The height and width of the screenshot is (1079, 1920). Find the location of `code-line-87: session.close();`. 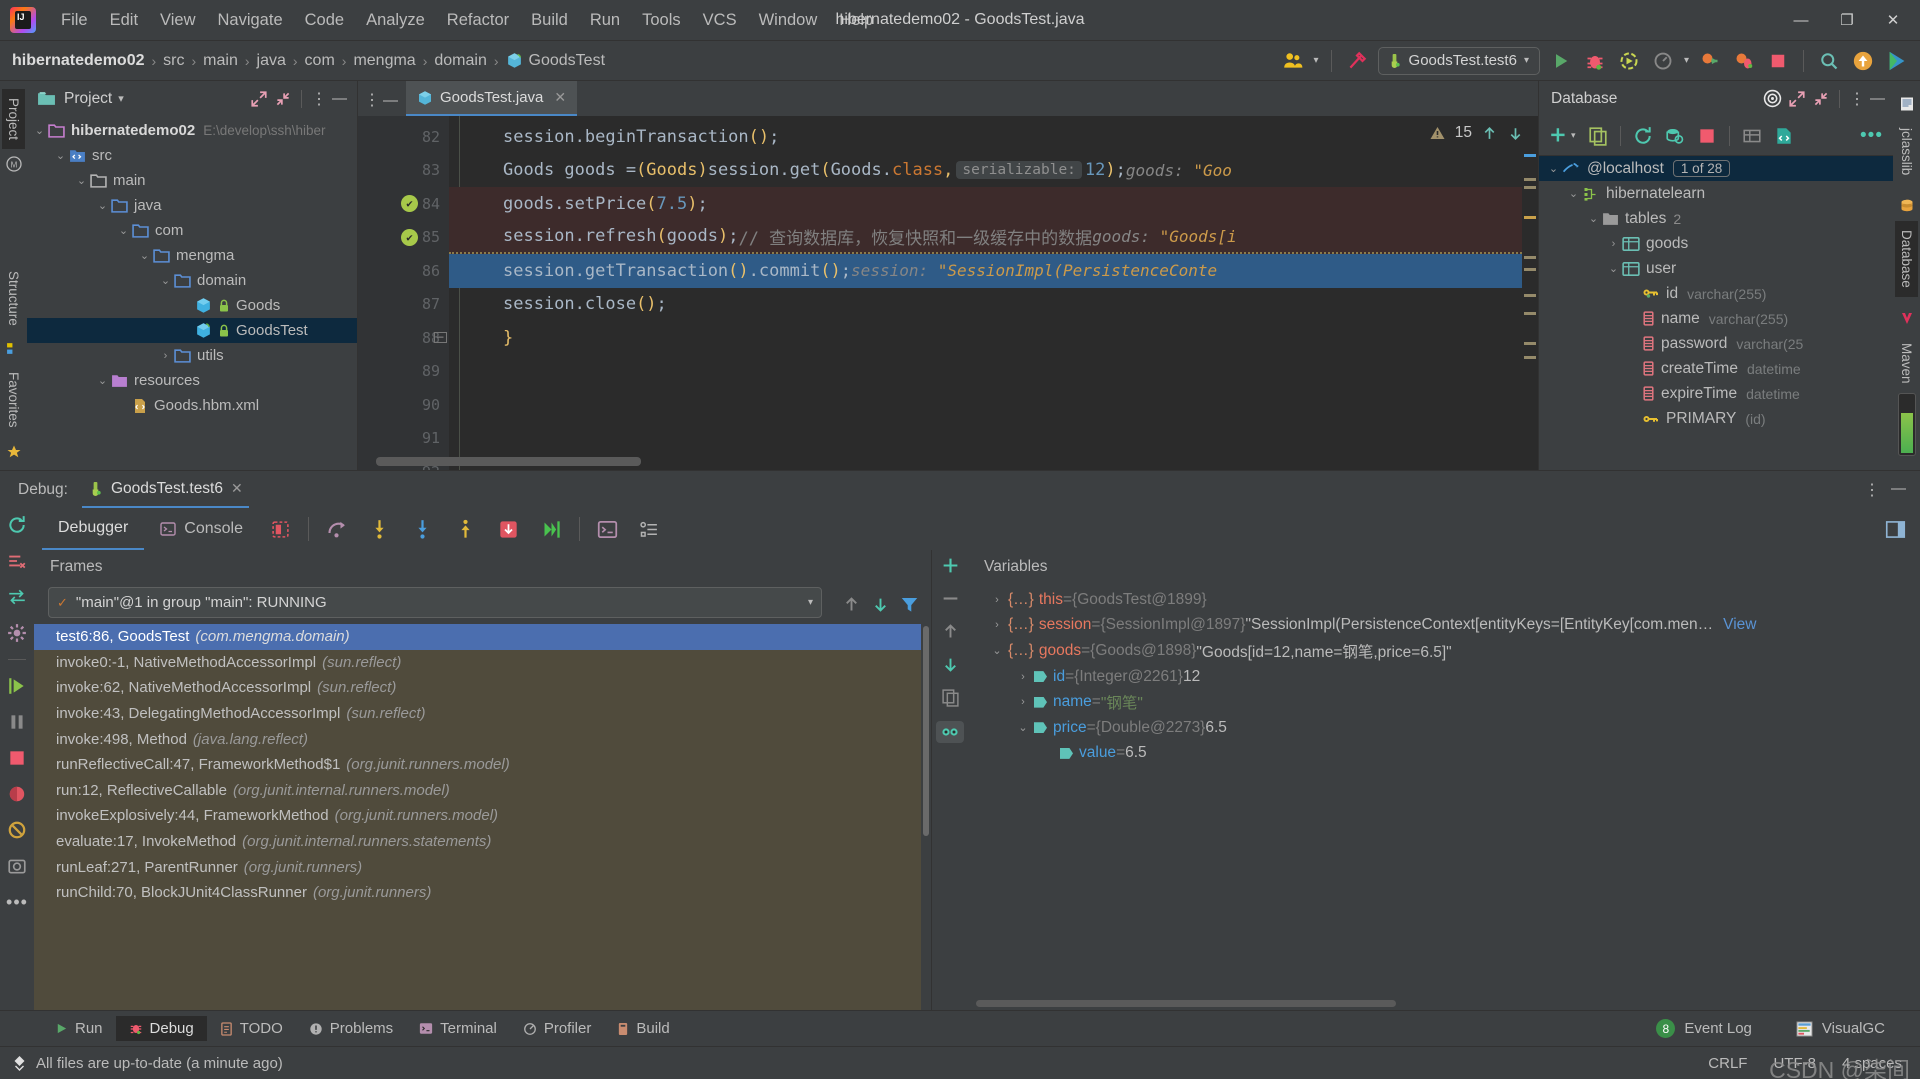

code-line-87: session.close(); is located at coordinates (993, 305).